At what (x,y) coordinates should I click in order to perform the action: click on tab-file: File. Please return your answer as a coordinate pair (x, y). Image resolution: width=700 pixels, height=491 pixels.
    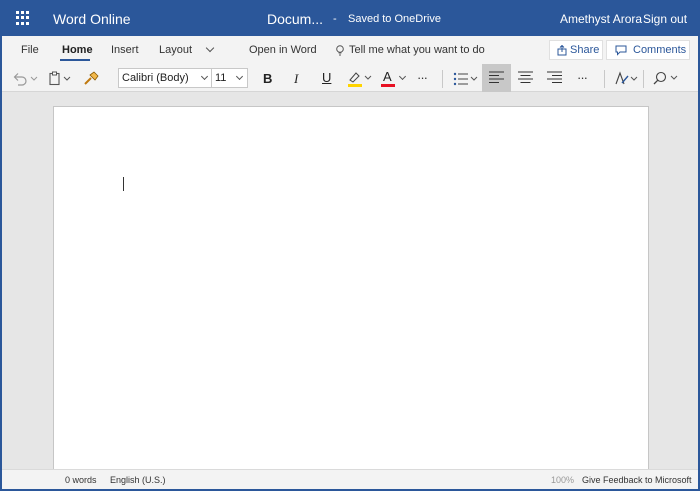
    Looking at the image, I should click on (30, 50).